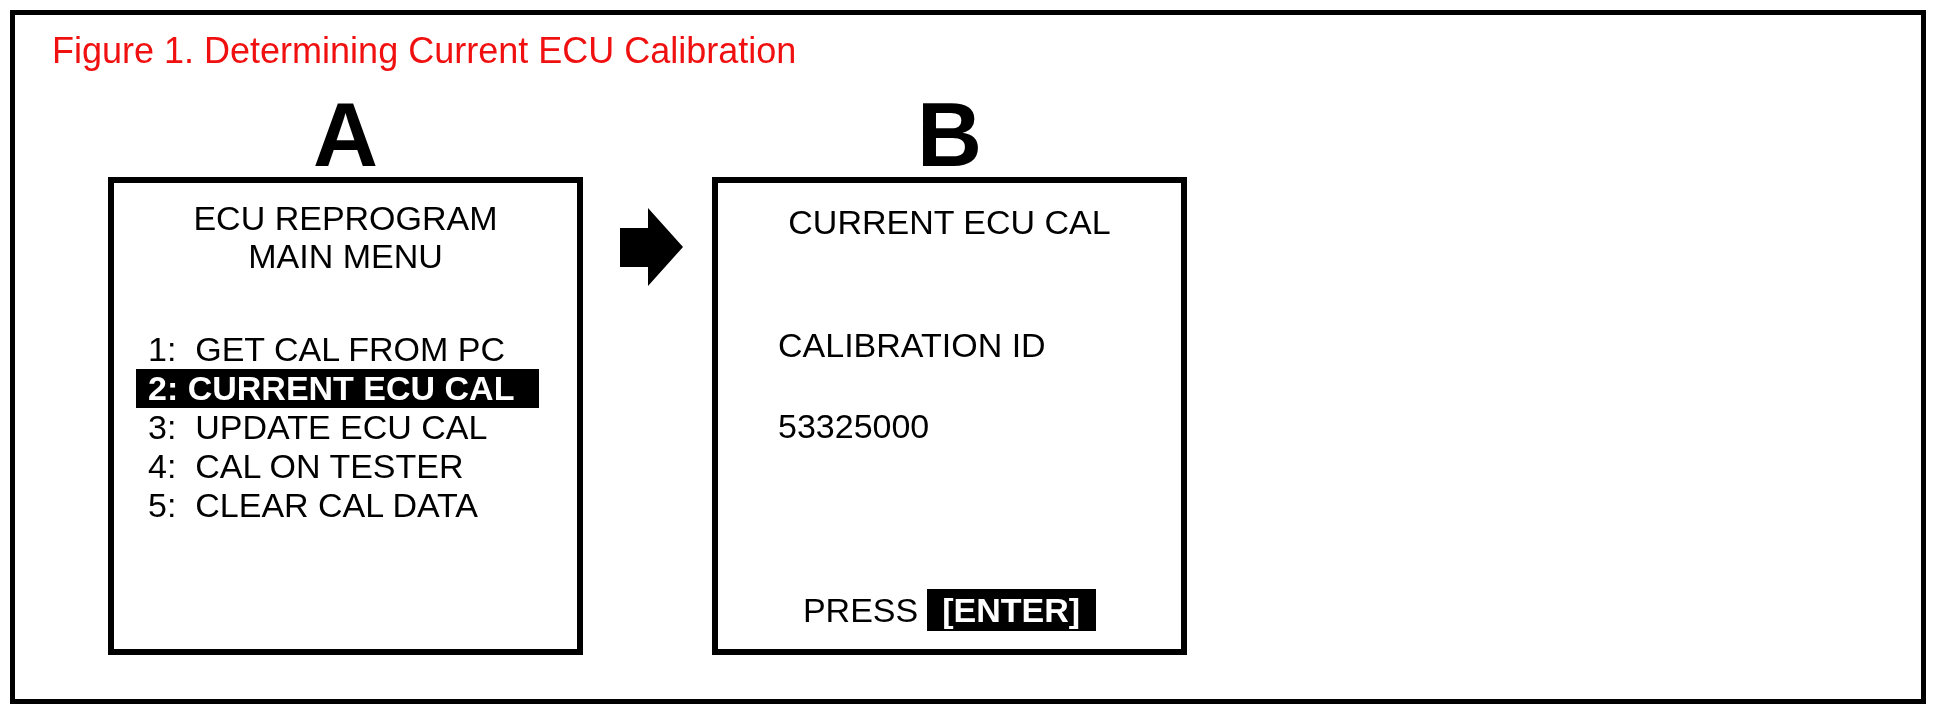 The width and height of the screenshot is (1940, 714). Describe the element at coordinates (949, 222) in the screenshot. I see `screen-title: CURRENT ECU CAL` at that location.